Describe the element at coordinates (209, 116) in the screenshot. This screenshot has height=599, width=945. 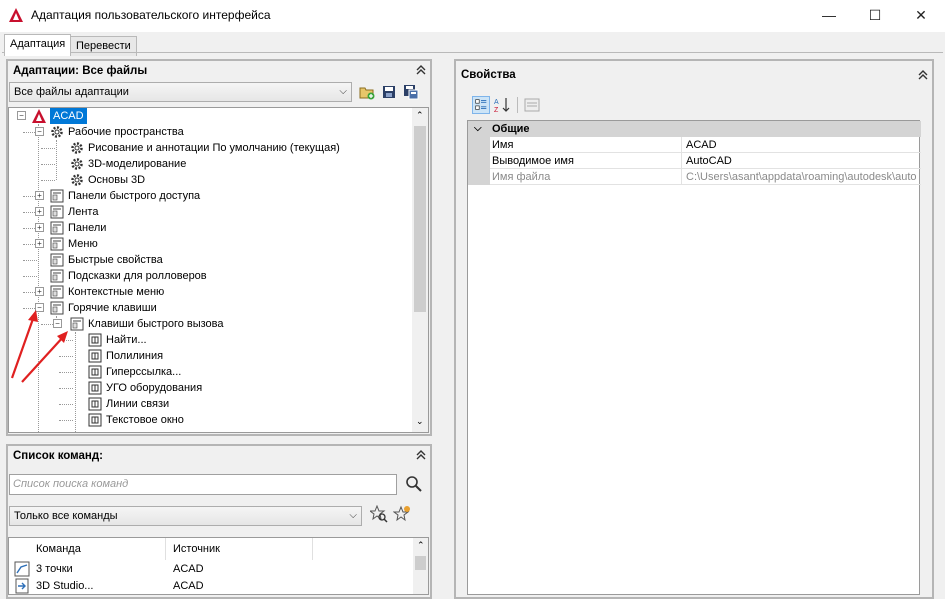
I see `tree-item: − ACAD` at that location.